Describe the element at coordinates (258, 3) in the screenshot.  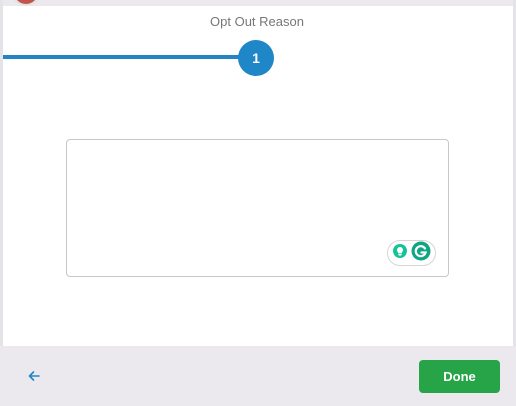
I see `dialog-top-strip` at that location.